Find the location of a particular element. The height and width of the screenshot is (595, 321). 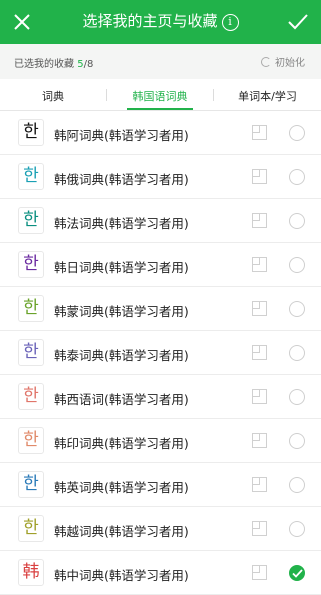

dictionary-row: 韩韩中词典(韩语学习者用) is located at coordinates (160, 573).